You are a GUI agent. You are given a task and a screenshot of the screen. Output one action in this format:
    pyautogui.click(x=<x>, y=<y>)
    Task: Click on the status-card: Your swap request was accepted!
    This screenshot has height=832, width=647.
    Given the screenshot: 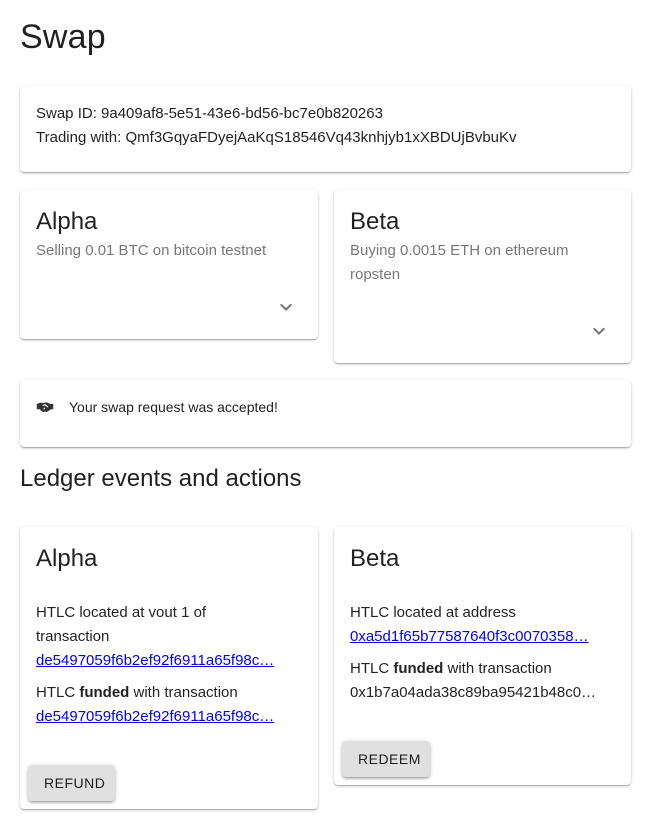 What is the action you would take?
    pyautogui.click(x=325, y=413)
    